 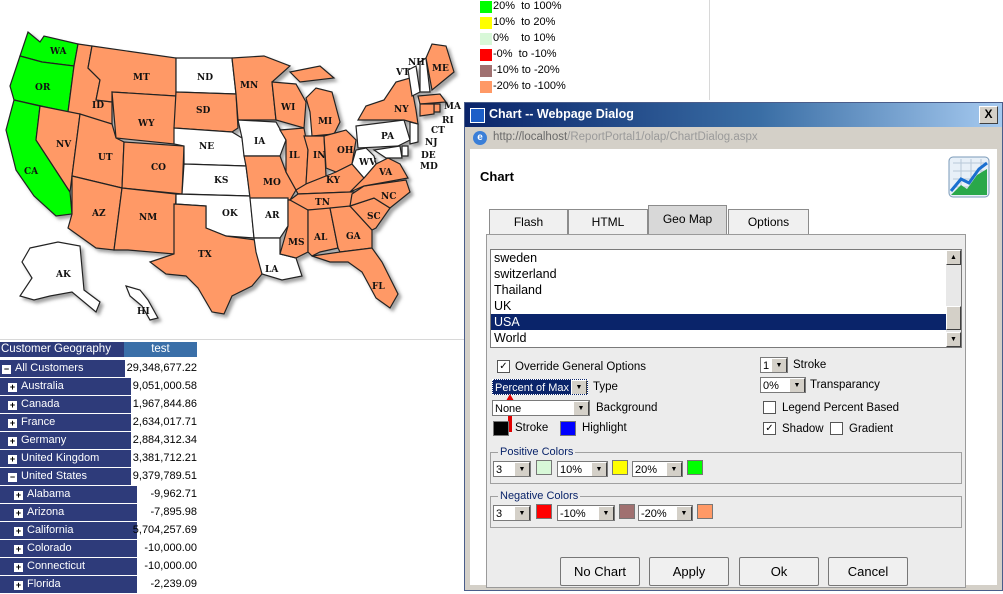 I want to click on row-header: + Alabama, so click(x=68, y=494).